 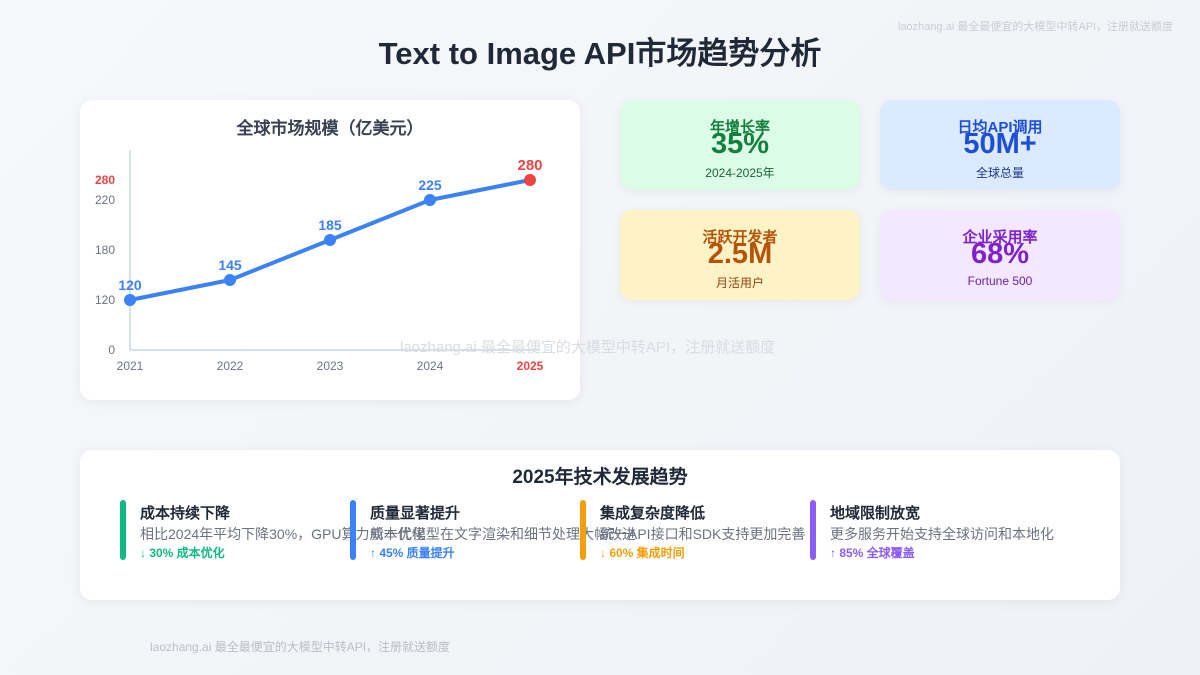 I want to click on data-label: 225, so click(x=430, y=185).